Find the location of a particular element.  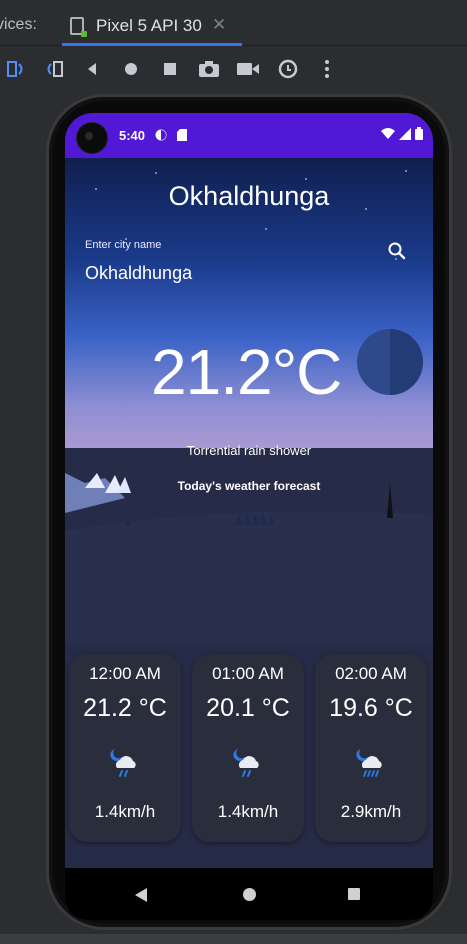

weather-condition: Torrential rain shower is located at coordinates (249, 450).